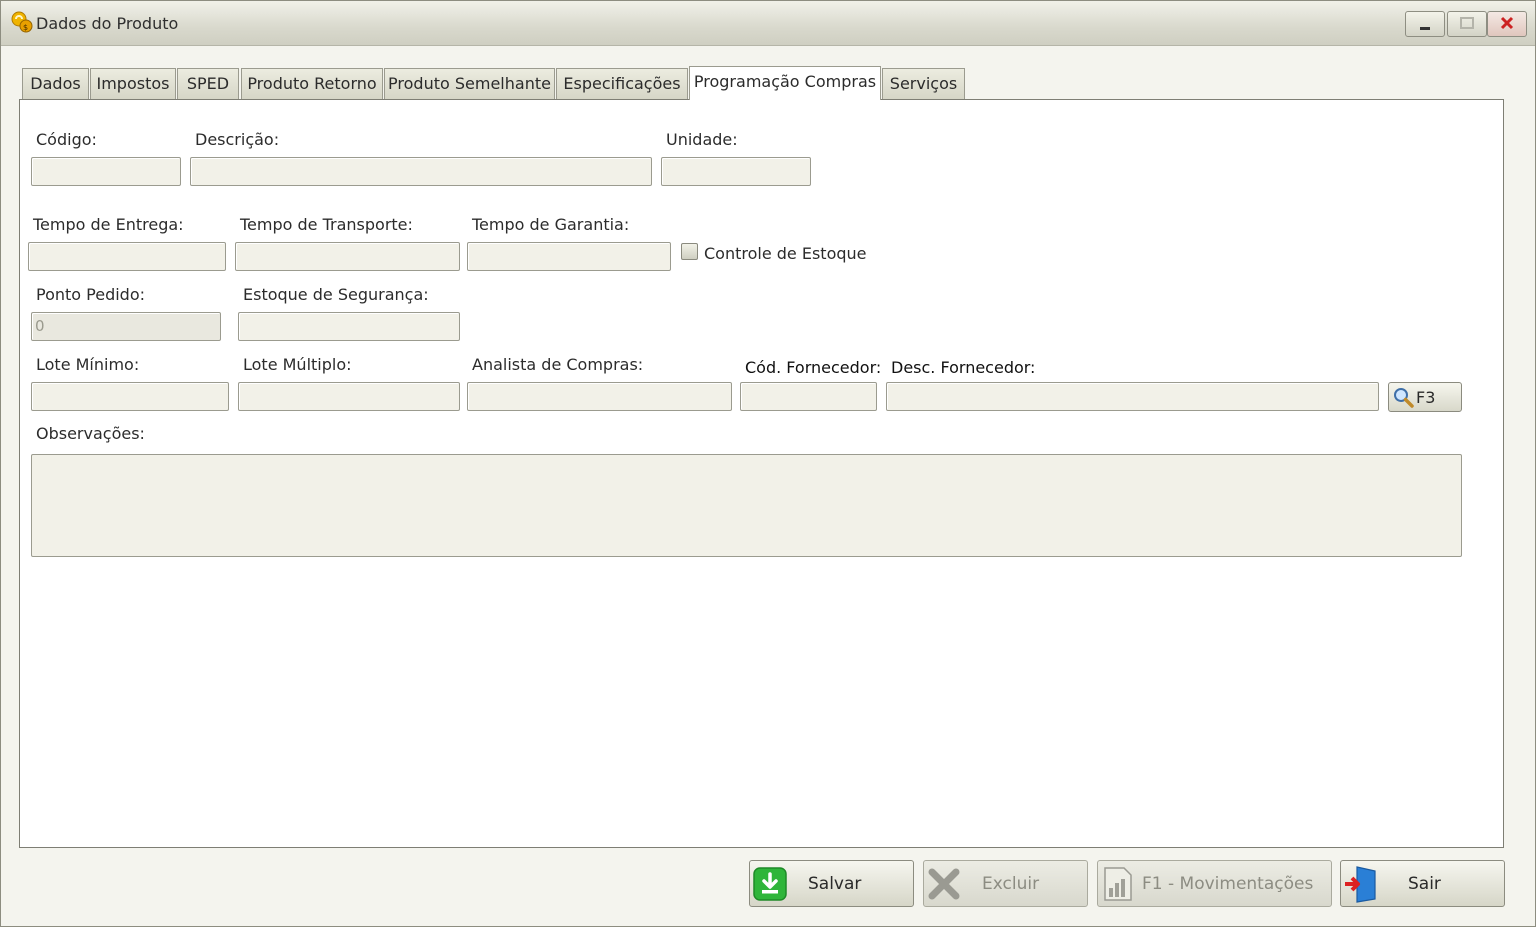 This screenshot has width=1536, height=927. I want to click on tab-label: Especificações, so click(622, 83).